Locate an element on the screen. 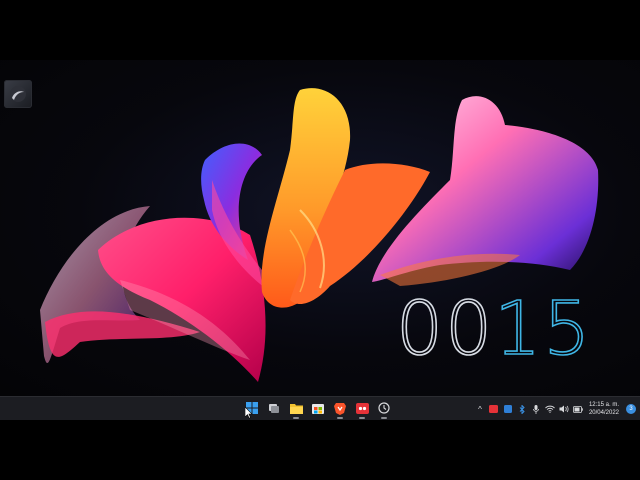 The height and width of the screenshot is (480, 640). microsoft-store-button is located at coordinates (318, 408).